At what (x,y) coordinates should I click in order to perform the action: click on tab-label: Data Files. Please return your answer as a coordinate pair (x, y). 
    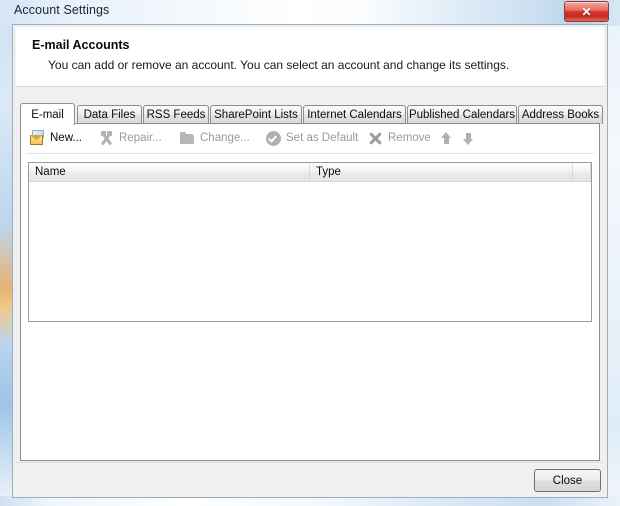
    Looking at the image, I should click on (109, 115).